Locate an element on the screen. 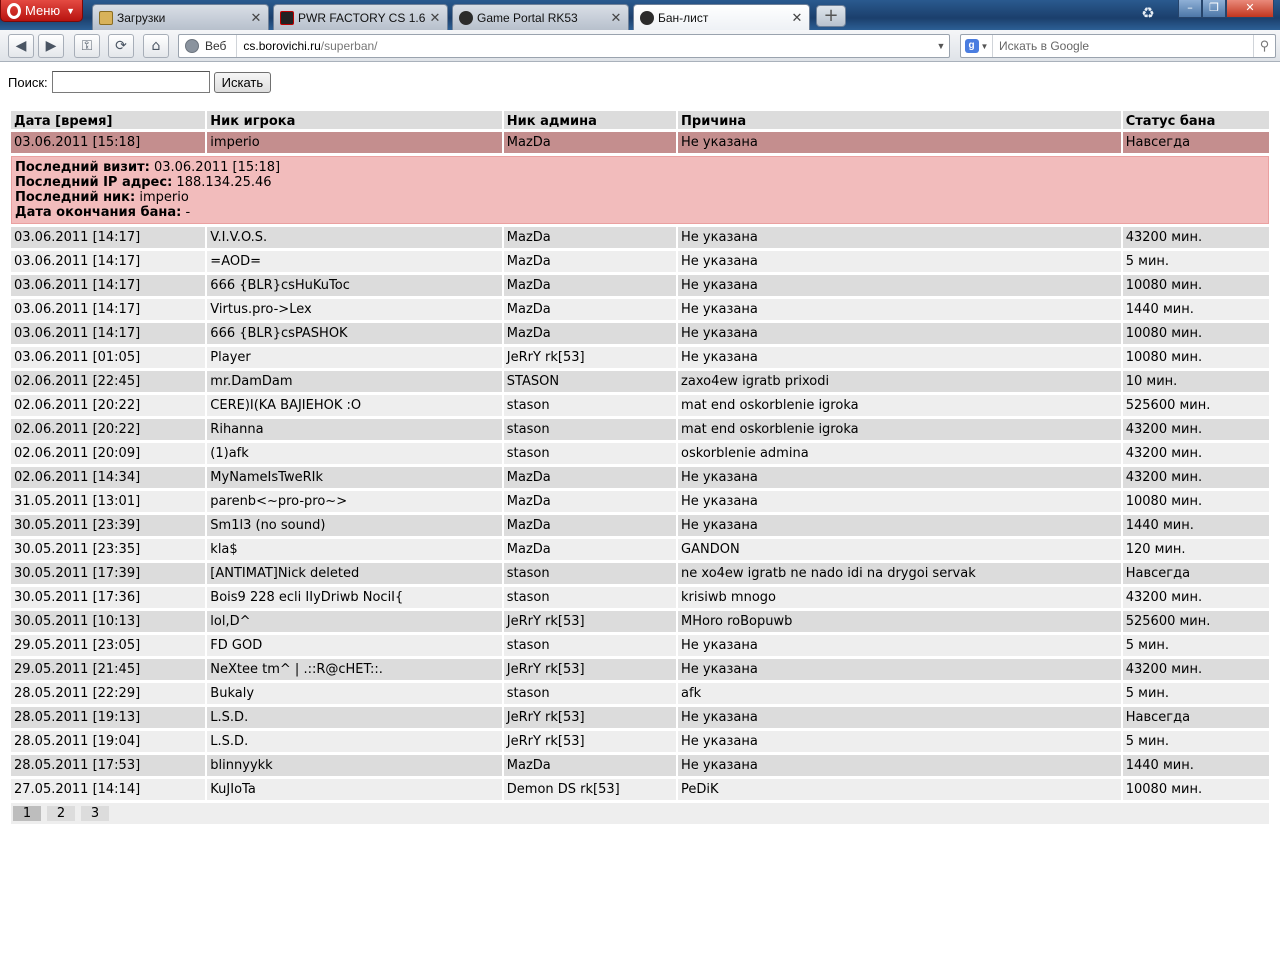 The width and height of the screenshot is (1280, 971). menu-label: Меню is located at coordinates (43, 10).